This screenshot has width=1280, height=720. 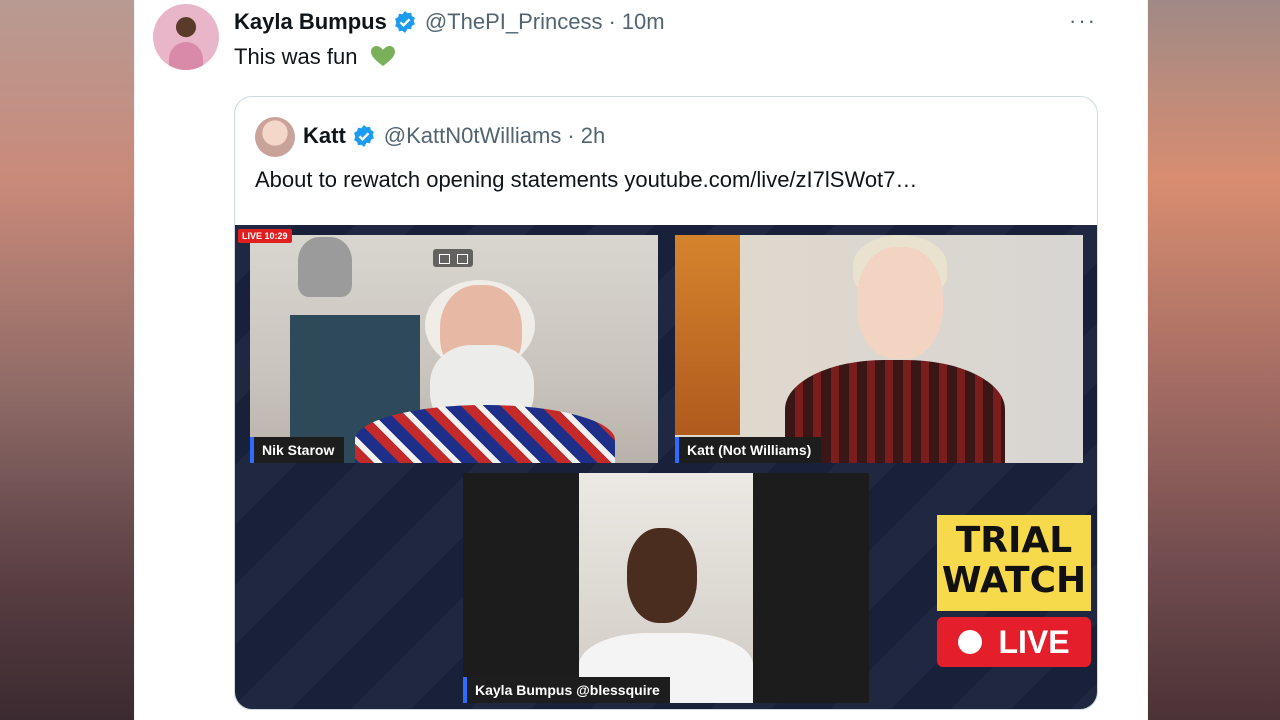 I want to click on camera-feed-nik: Nik Starow, so click(x=454, y=349).